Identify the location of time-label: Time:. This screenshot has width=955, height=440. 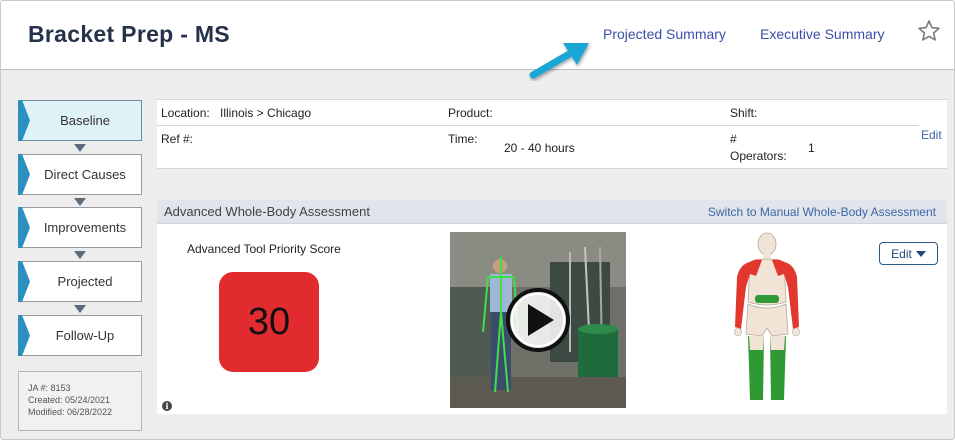
(463, 139).